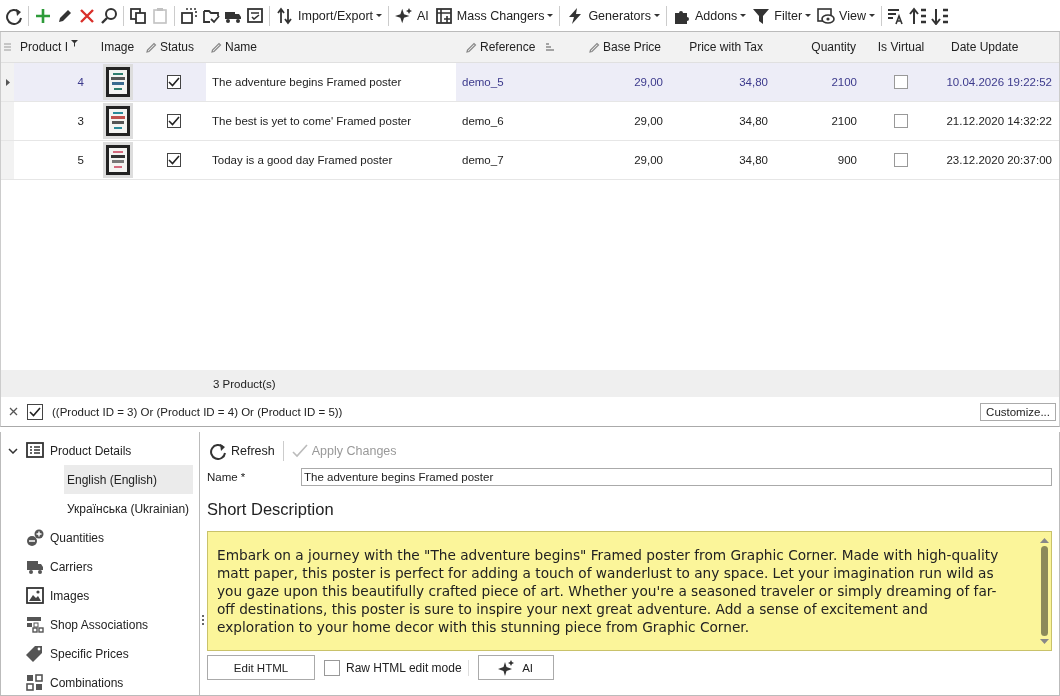 The height and width of the screenshot is (696, 1060). Describe the element at coordinates (35, 653) in the screenshot. I see `tag-icon` at that location.